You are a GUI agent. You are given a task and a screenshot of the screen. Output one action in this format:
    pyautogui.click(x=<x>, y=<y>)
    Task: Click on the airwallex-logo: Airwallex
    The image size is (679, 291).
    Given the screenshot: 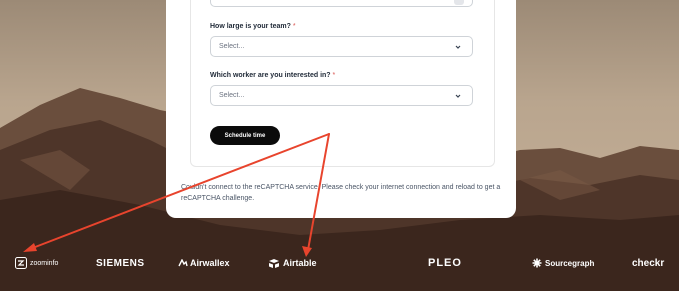 What is the action you would take?
    pyautogui.click(x=204, y=263)
    